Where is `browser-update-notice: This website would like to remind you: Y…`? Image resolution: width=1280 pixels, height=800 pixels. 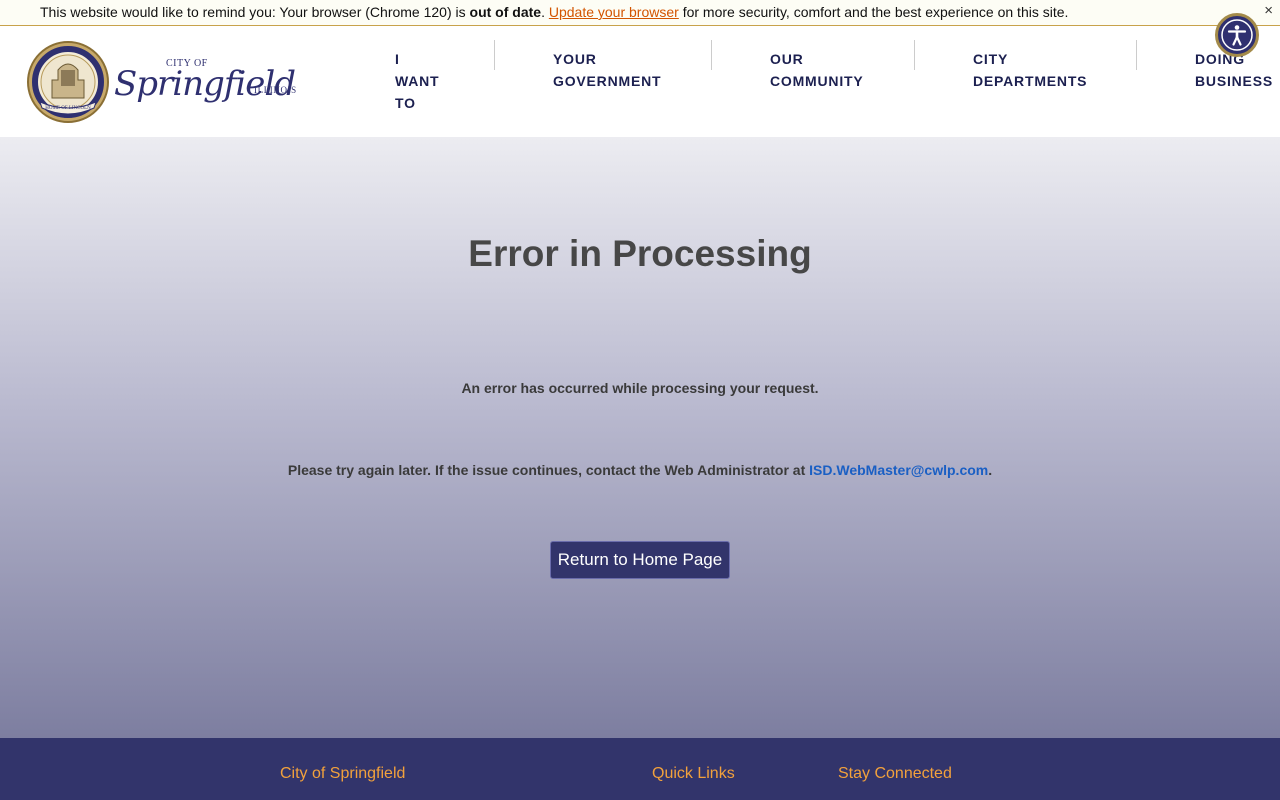 browser-update-notice: This website would like to remind you: Y… is located at coordinates (640, 13).